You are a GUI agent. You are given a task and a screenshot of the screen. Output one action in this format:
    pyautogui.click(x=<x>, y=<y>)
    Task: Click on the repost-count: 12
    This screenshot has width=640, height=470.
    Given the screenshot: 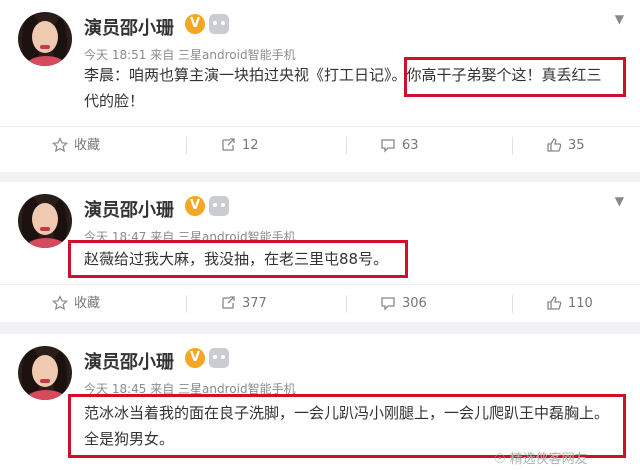 What is the action you would take?
    pyautogui.click(x=250, y=145)
    